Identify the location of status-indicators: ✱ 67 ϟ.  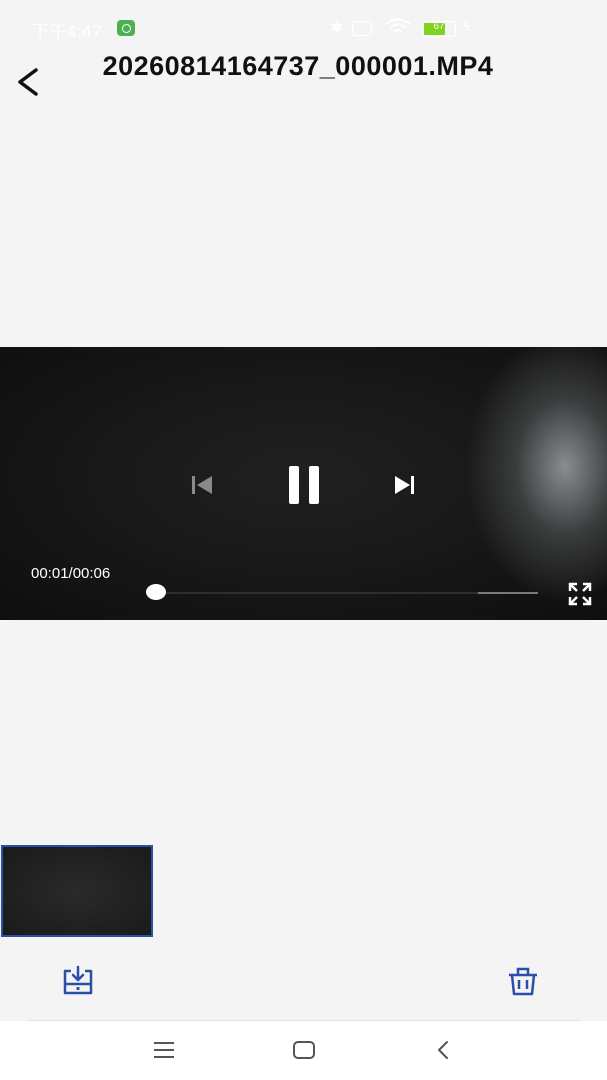
(405, 28).